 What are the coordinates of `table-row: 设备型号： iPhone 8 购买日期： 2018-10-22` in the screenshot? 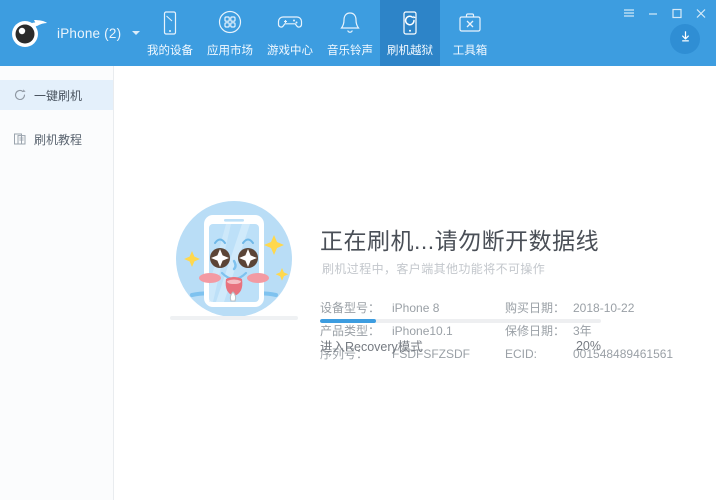 It's located at (500, 307).